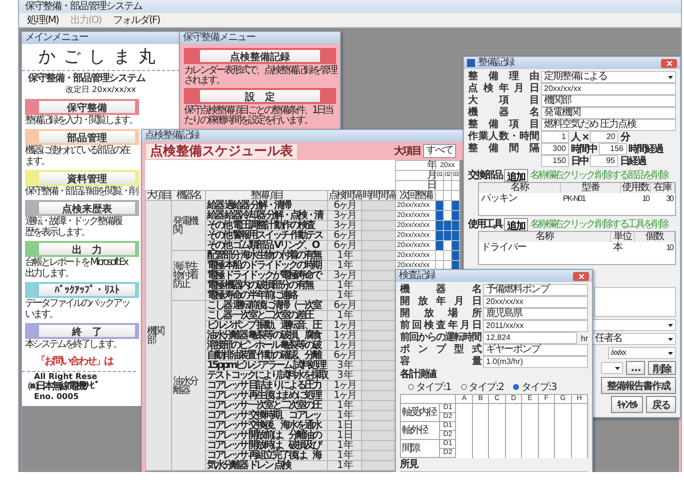  I want to click on table-cell: コアレッサ 交換後、海水を通水, so click(267, 425).